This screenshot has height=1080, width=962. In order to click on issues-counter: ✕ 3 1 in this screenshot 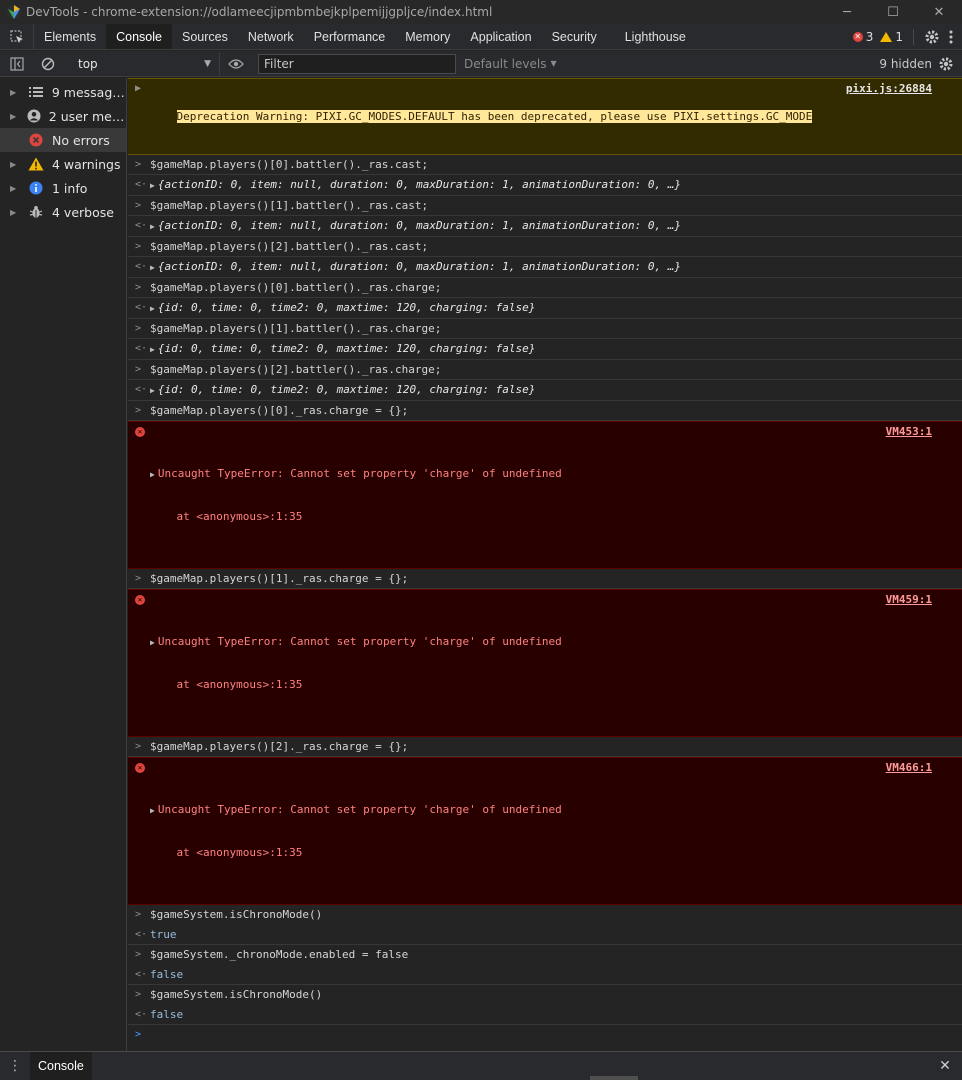, I will do `click(877, 36)`.